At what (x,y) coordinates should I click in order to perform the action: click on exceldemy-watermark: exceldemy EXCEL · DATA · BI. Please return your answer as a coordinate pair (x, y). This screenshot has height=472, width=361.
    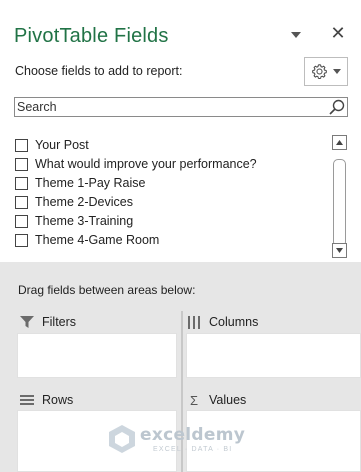
    Looking at the image, I should click on (188, 441).